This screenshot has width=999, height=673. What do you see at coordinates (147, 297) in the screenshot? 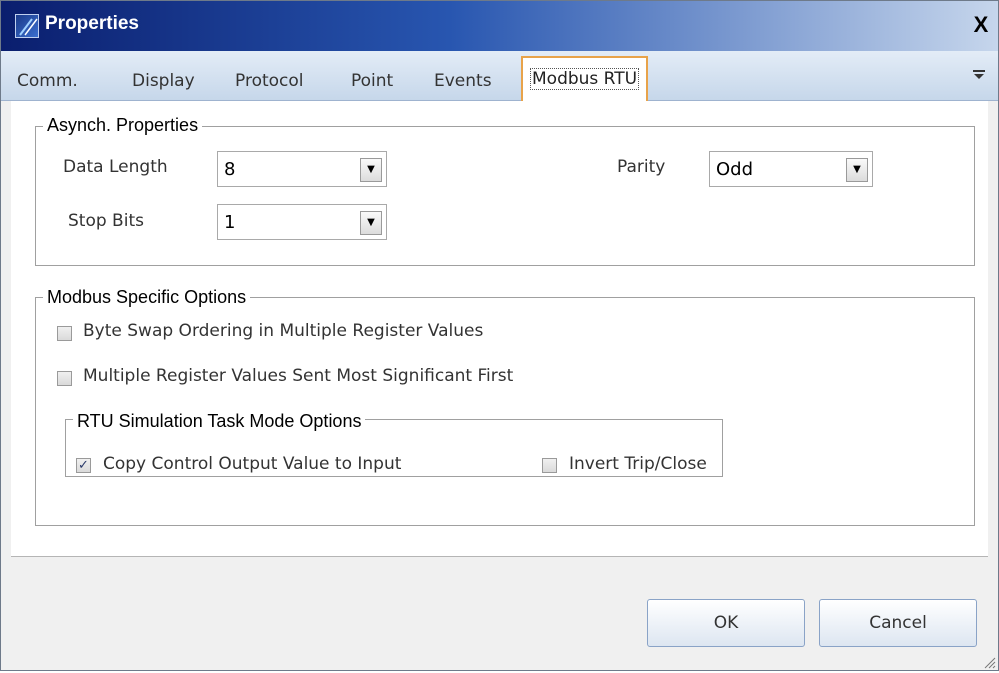
I see `modbus-options-title: Modbus Specific Options` at bounding box center [147, 297].